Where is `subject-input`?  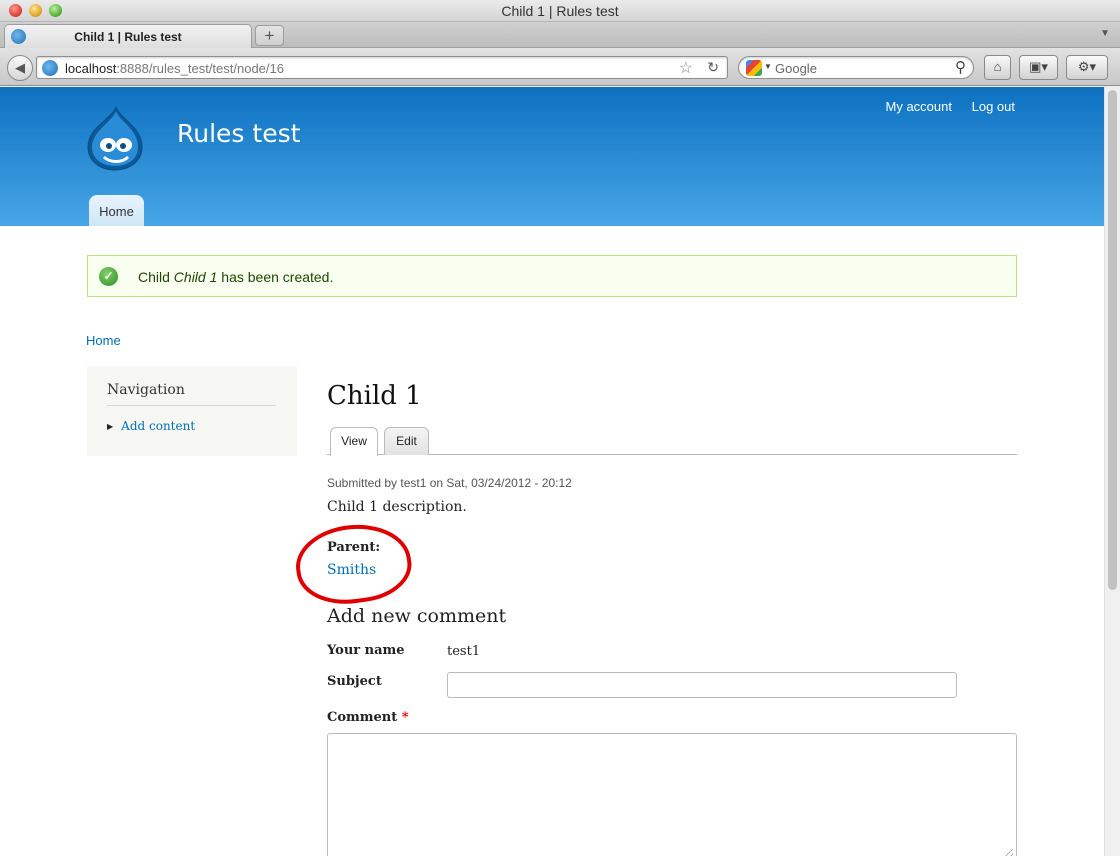 subject-input is located at coordinates (702, 685).